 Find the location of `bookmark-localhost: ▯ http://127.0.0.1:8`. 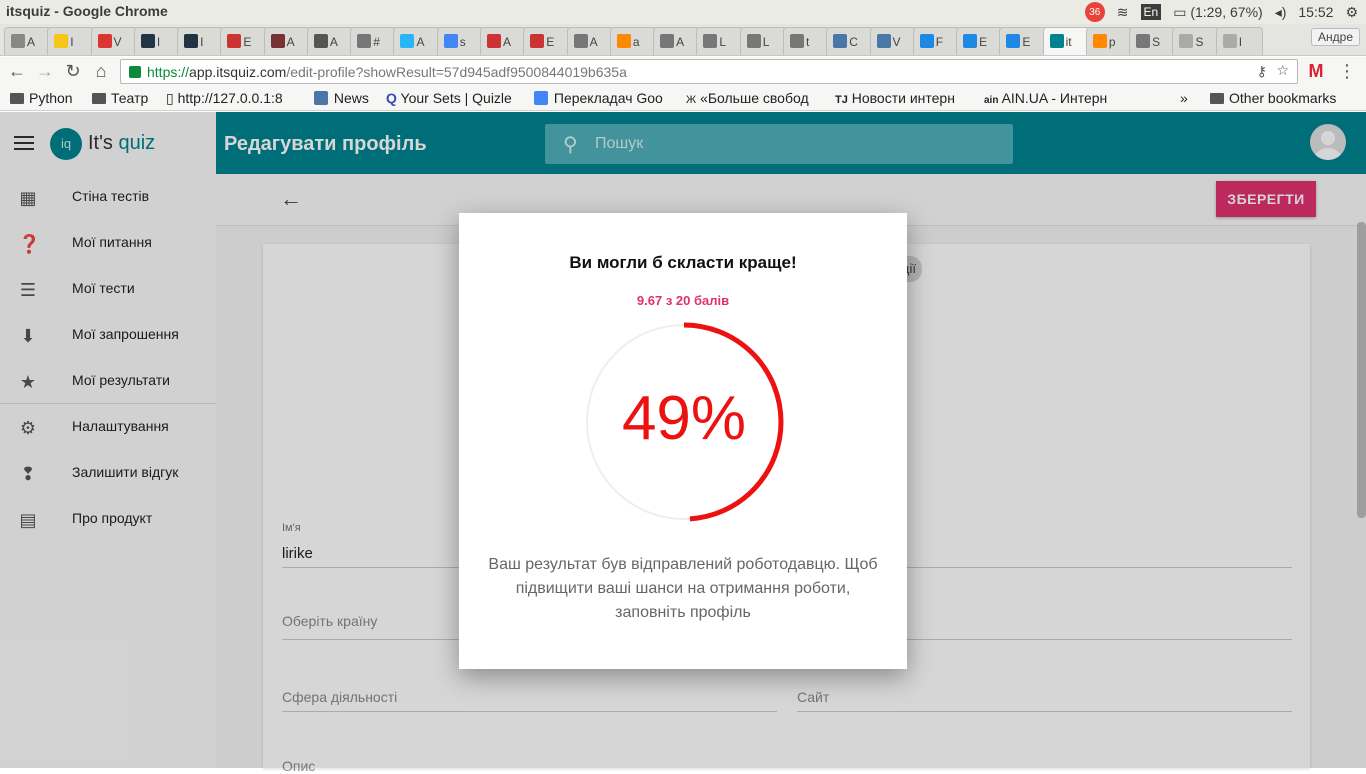

bookmark-localhost: ▯ http://127.0.0.1:8 is located at coordinates (236, 98).